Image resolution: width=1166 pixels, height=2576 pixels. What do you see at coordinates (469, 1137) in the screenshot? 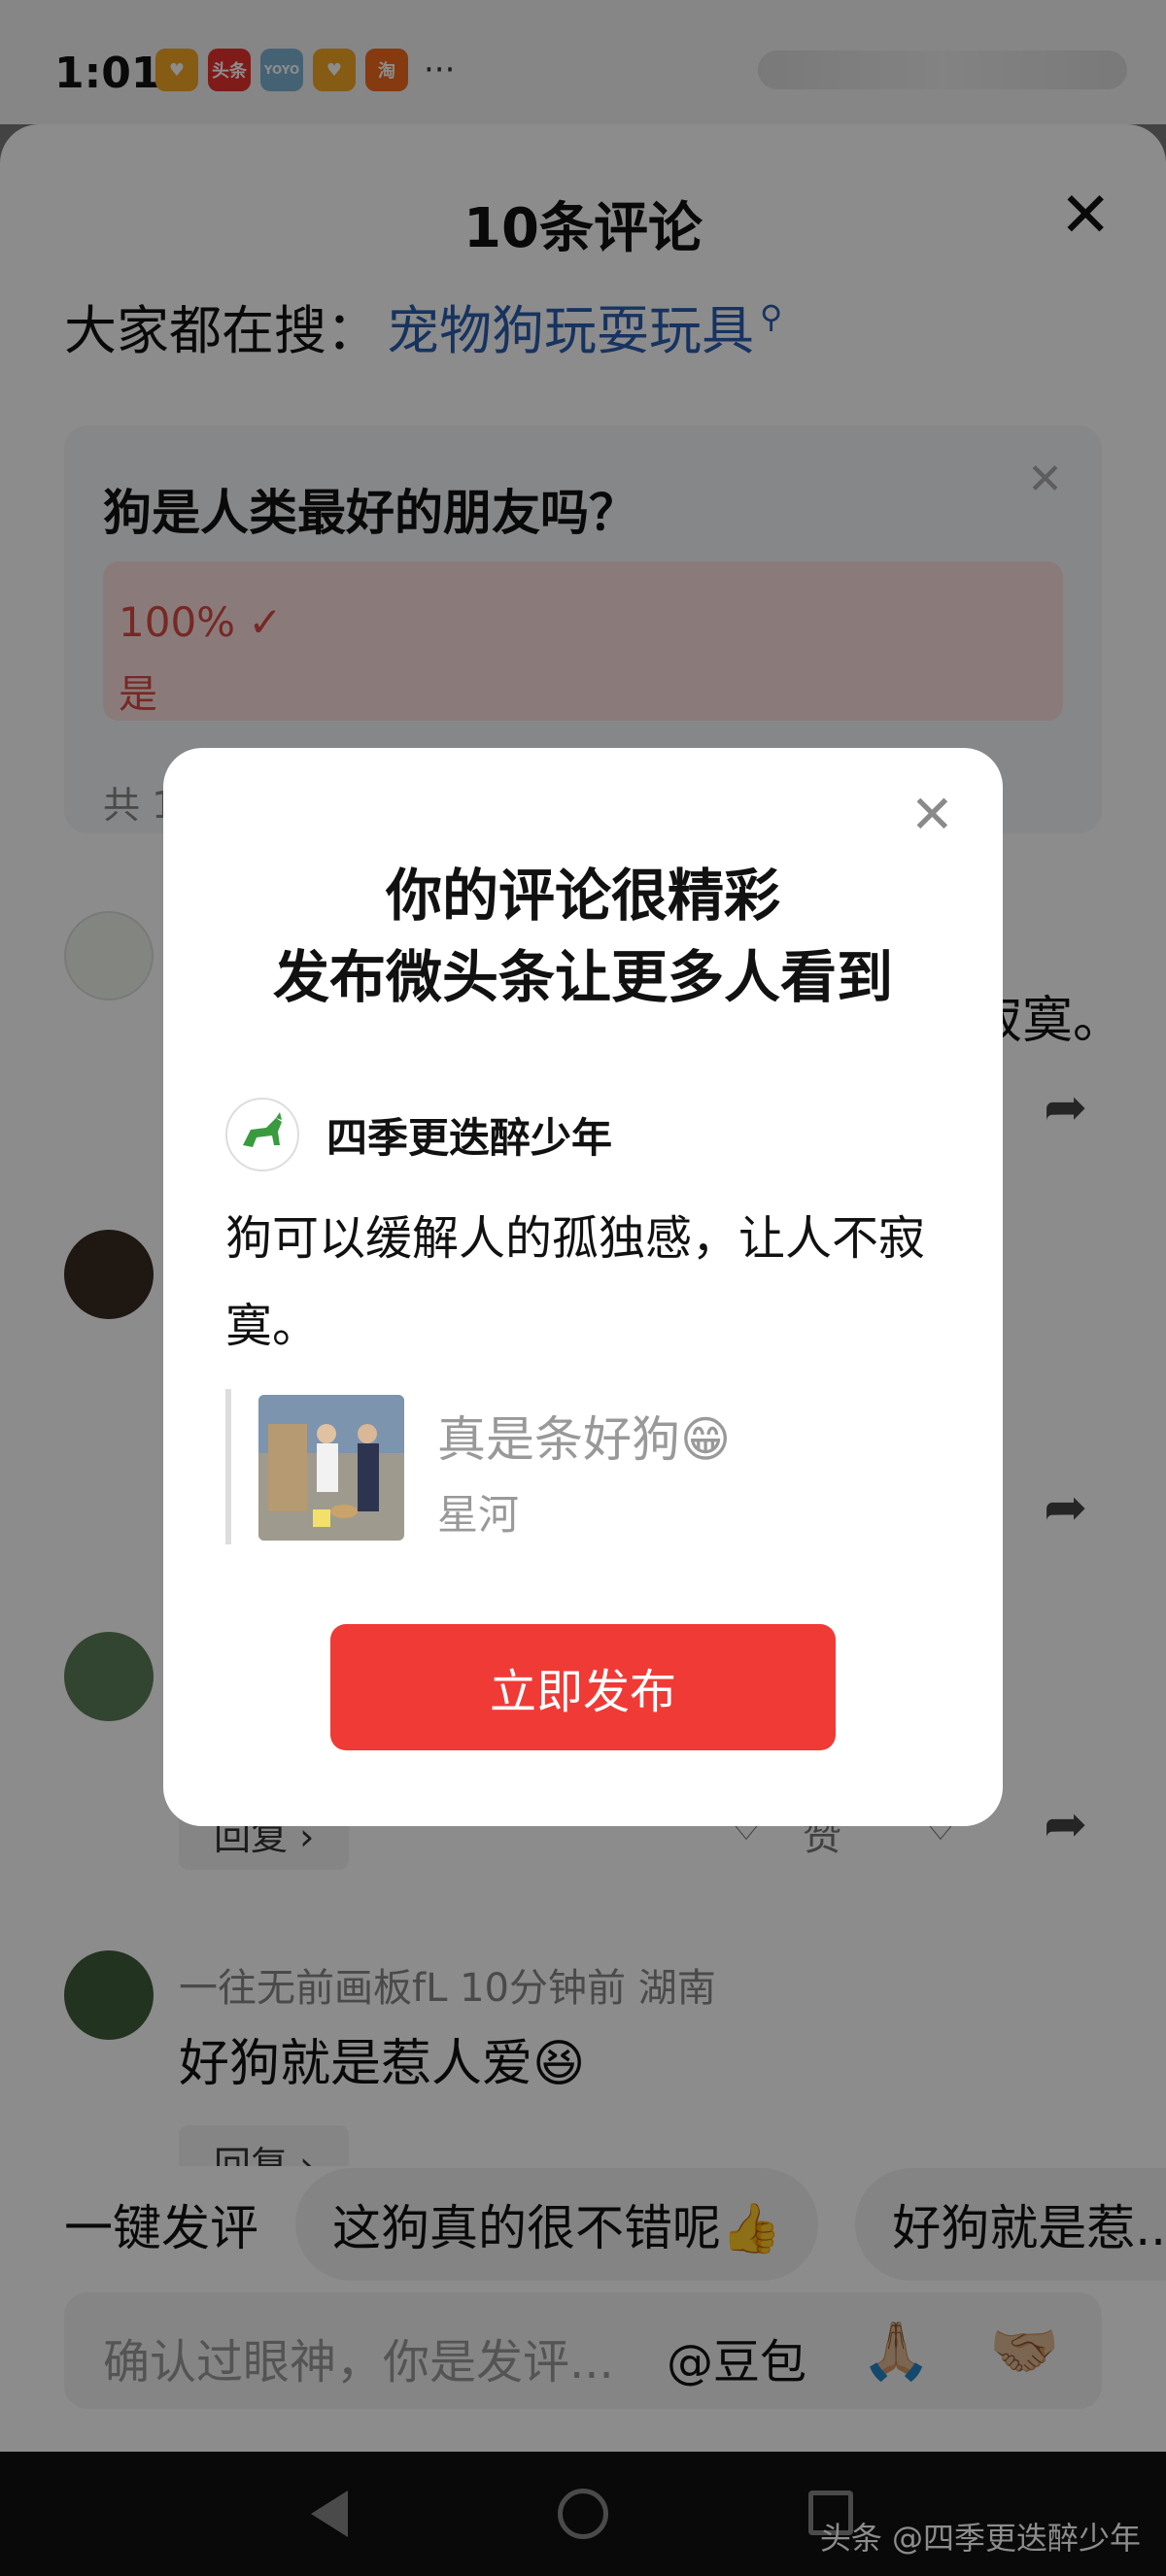
I see `user-name: 四季更迭醉少年` at bounding box center [469, 1137].